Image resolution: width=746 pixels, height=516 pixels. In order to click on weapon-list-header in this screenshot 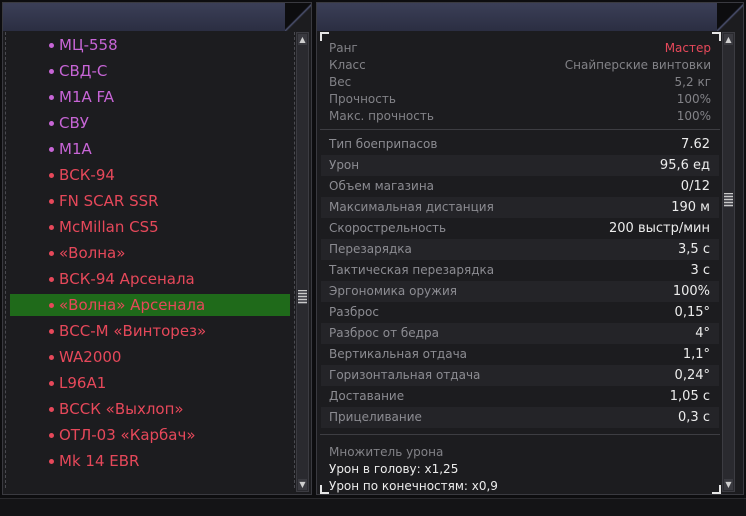, I will do `click(157, 17)`.